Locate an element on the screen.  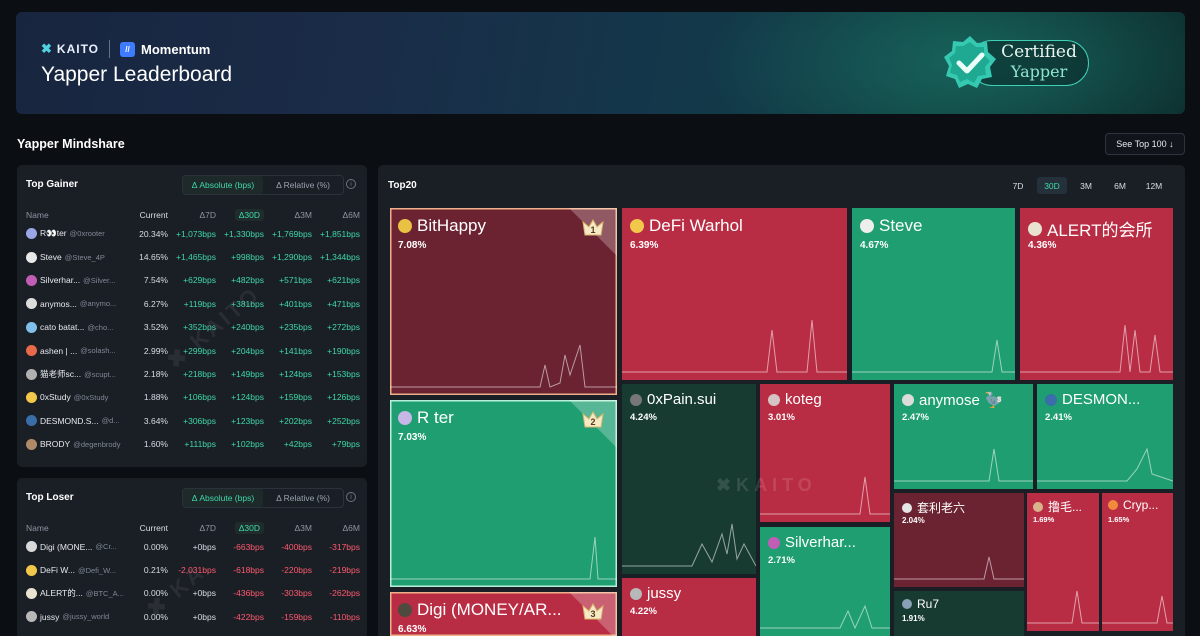
treemap-tile: Silverhar... 2.71% is located at coordinates (825, 581).